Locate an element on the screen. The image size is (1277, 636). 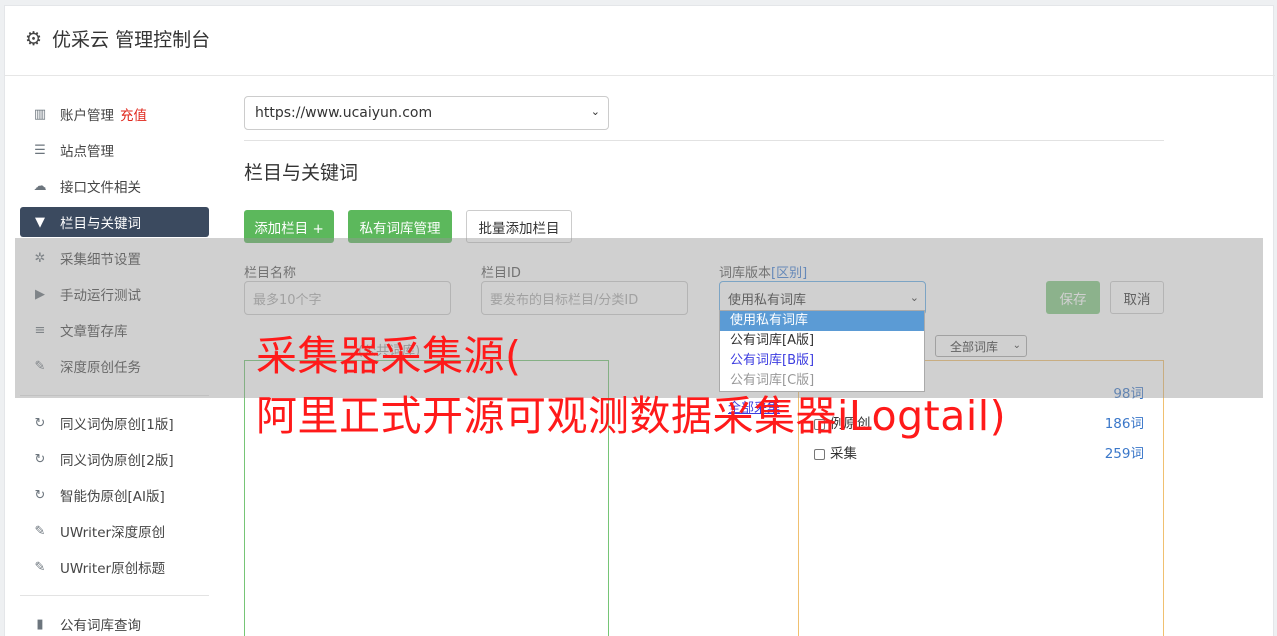
dropdown-option: 公有词库[A版] is located at coordinates (822, 341).